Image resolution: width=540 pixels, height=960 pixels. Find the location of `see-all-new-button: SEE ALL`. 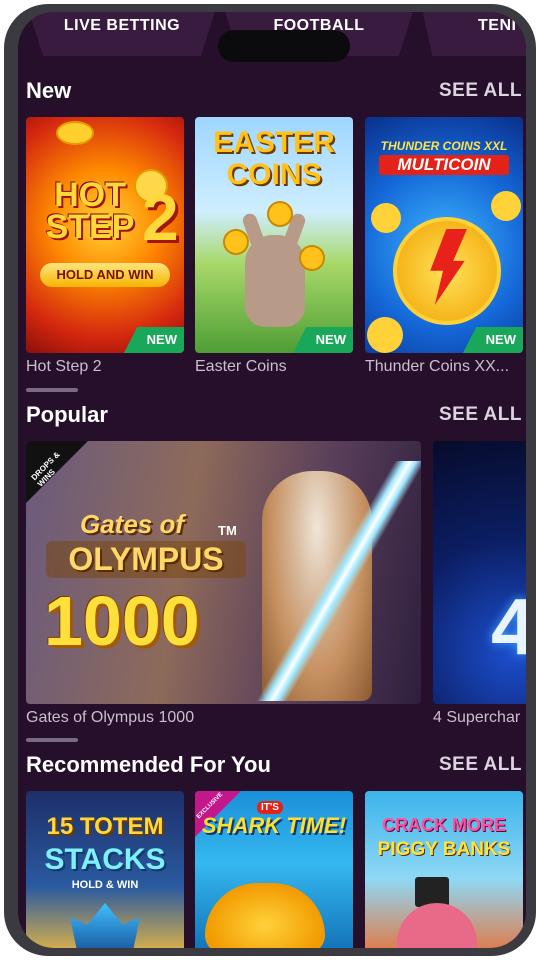

see-all-new-button: SEE ALL is located at coordinates (480, 91).